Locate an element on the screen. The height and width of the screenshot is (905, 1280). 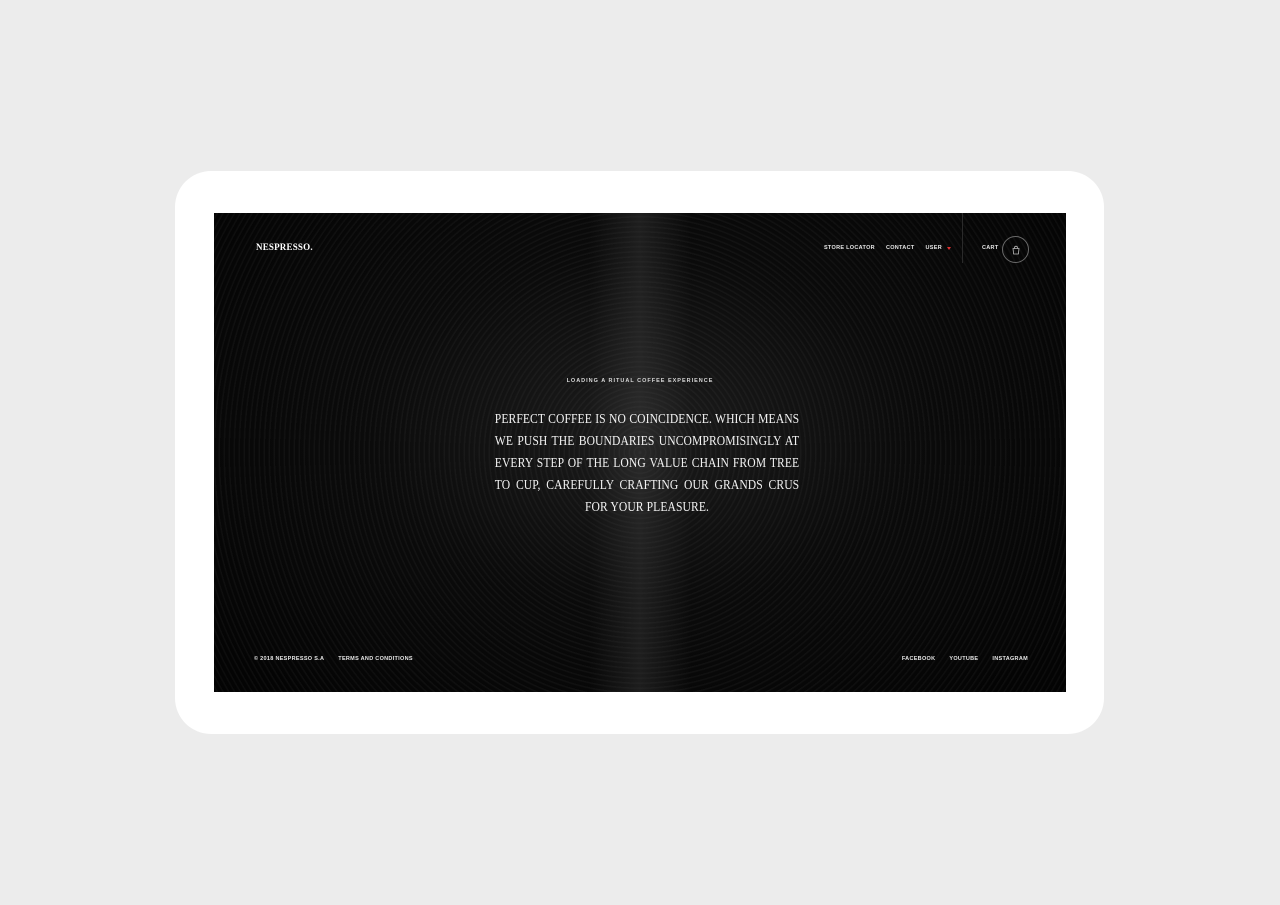
user-menu: USER is located at coordinates (938, 248).